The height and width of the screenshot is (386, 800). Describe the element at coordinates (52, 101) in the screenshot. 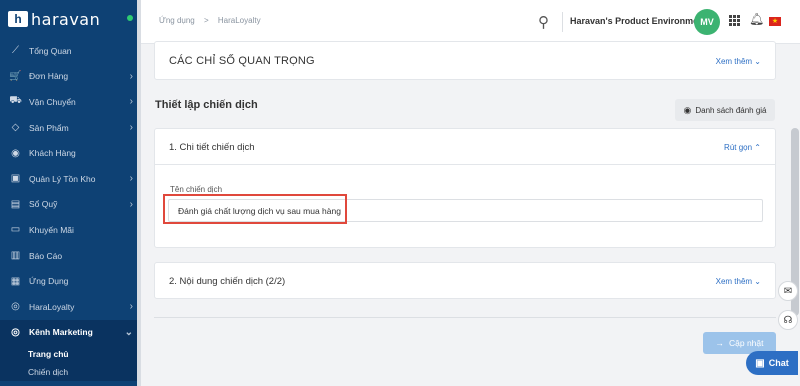

I see `sidebar-item-label: Vận Chuyển` at that location.